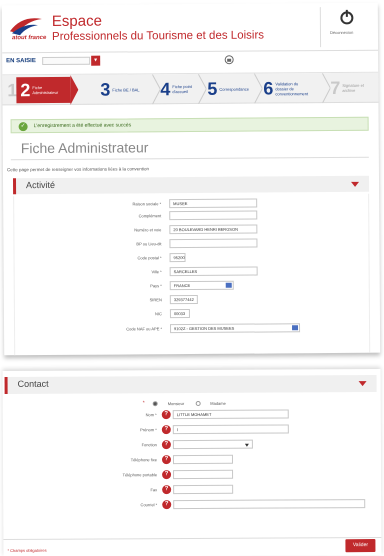  I want to click on step-label: Signature et archive, so click(353, 87).